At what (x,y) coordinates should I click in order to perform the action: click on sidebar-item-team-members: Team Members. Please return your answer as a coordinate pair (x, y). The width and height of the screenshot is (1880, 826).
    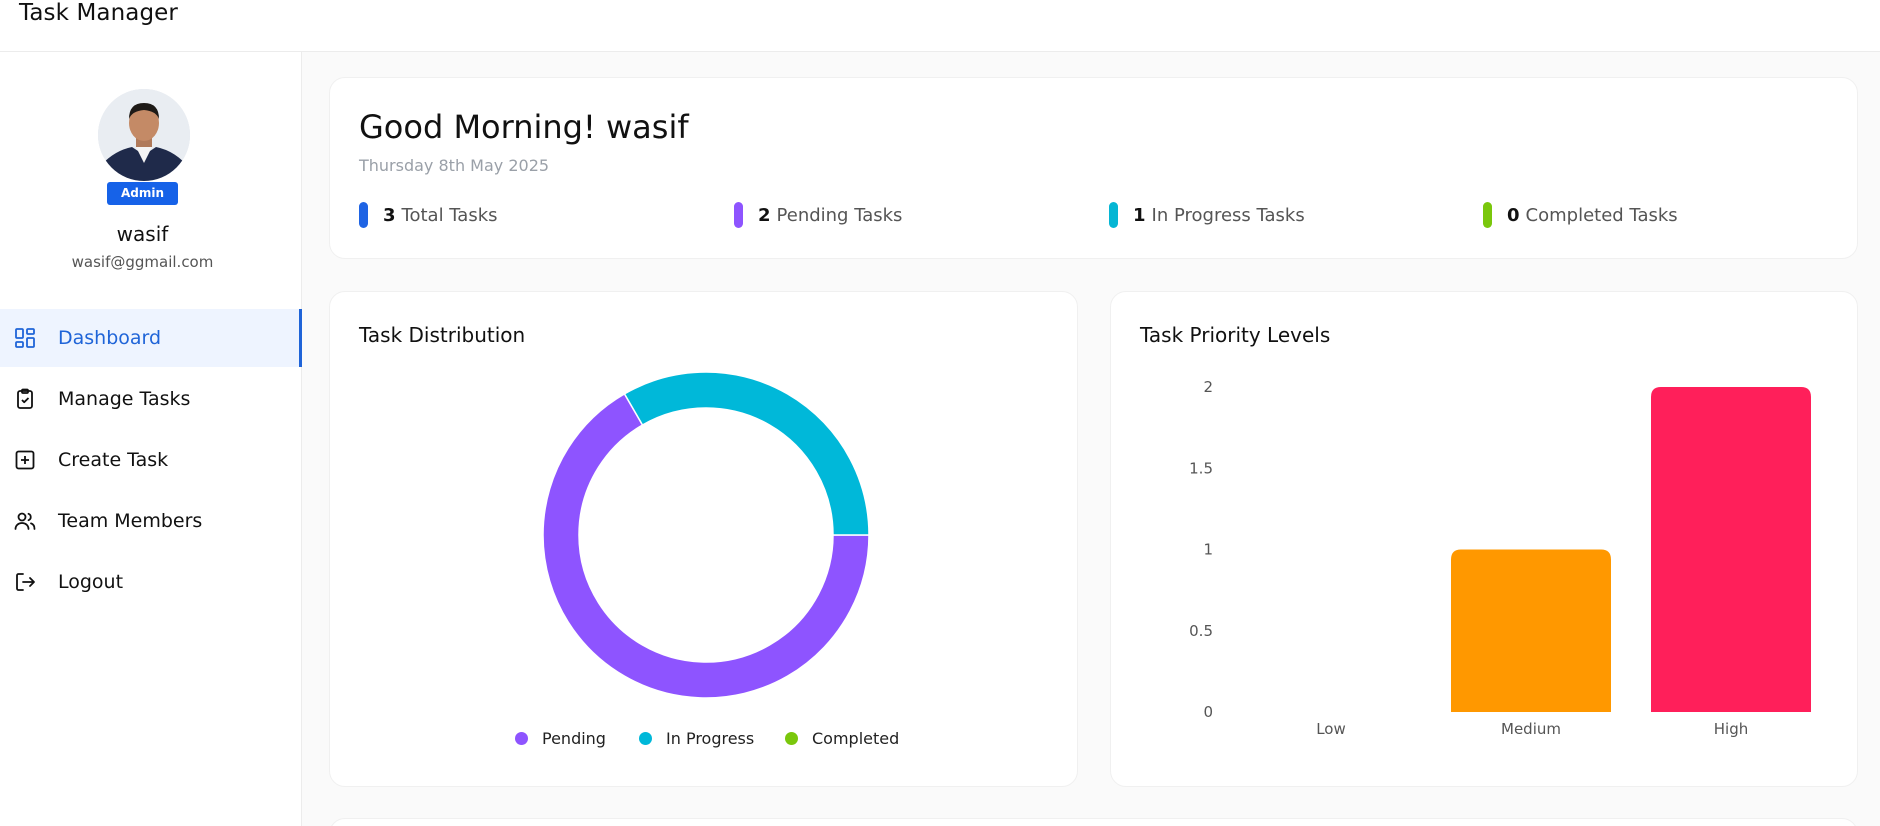
    Looking at the image, I should click on (151, 521).